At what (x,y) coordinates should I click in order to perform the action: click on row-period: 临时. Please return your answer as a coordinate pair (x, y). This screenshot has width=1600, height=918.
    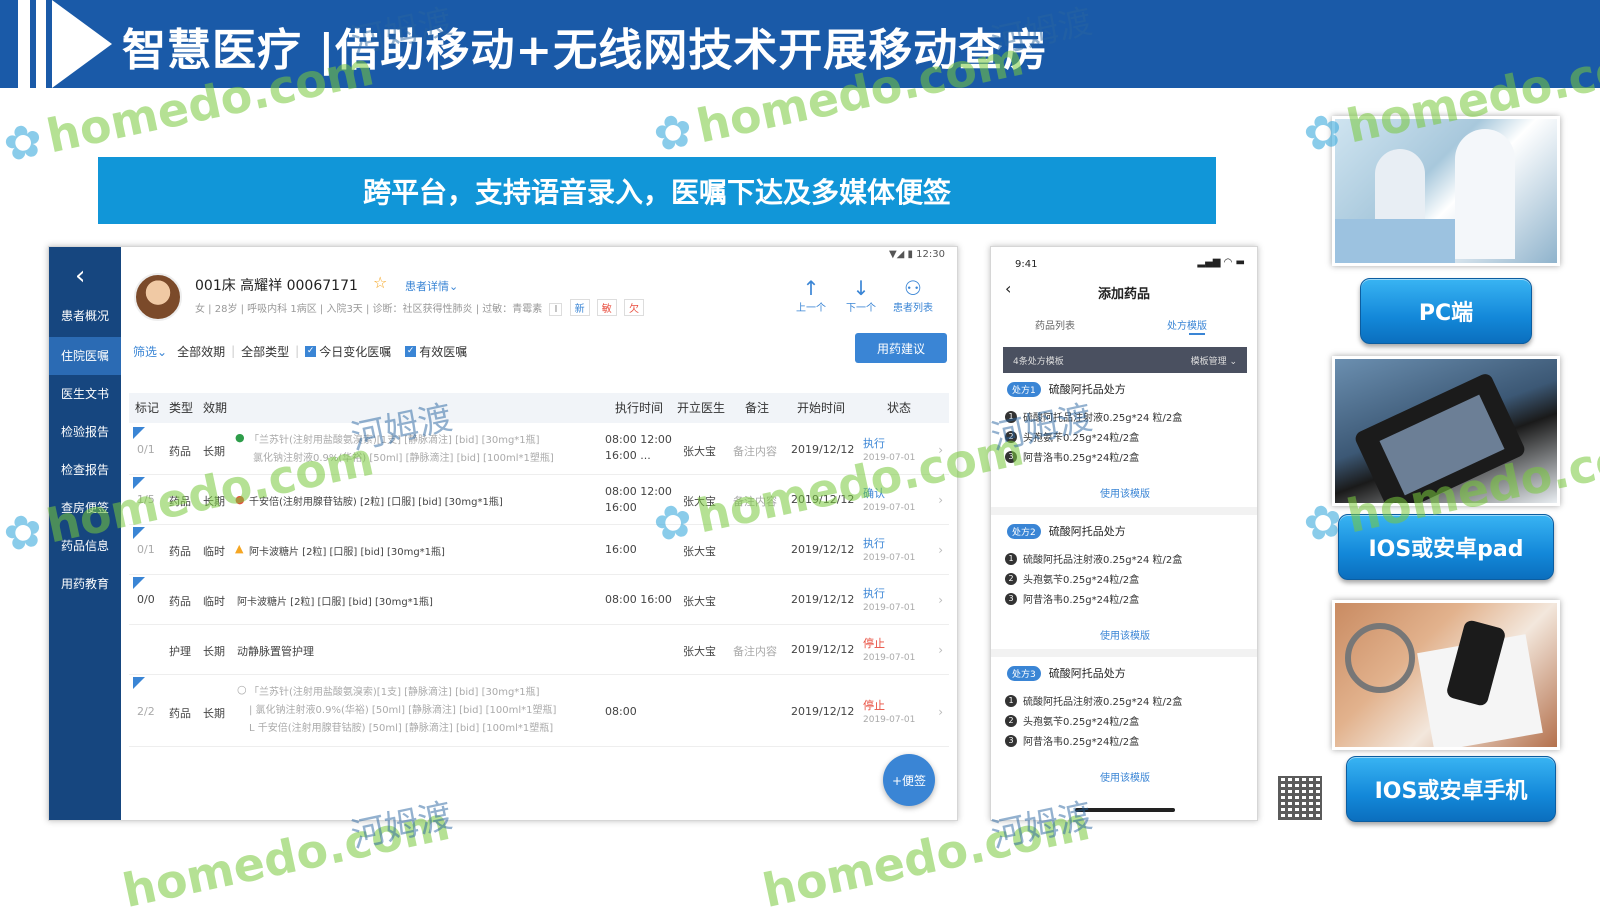
    Looking at the image, I should click on (214, 551).